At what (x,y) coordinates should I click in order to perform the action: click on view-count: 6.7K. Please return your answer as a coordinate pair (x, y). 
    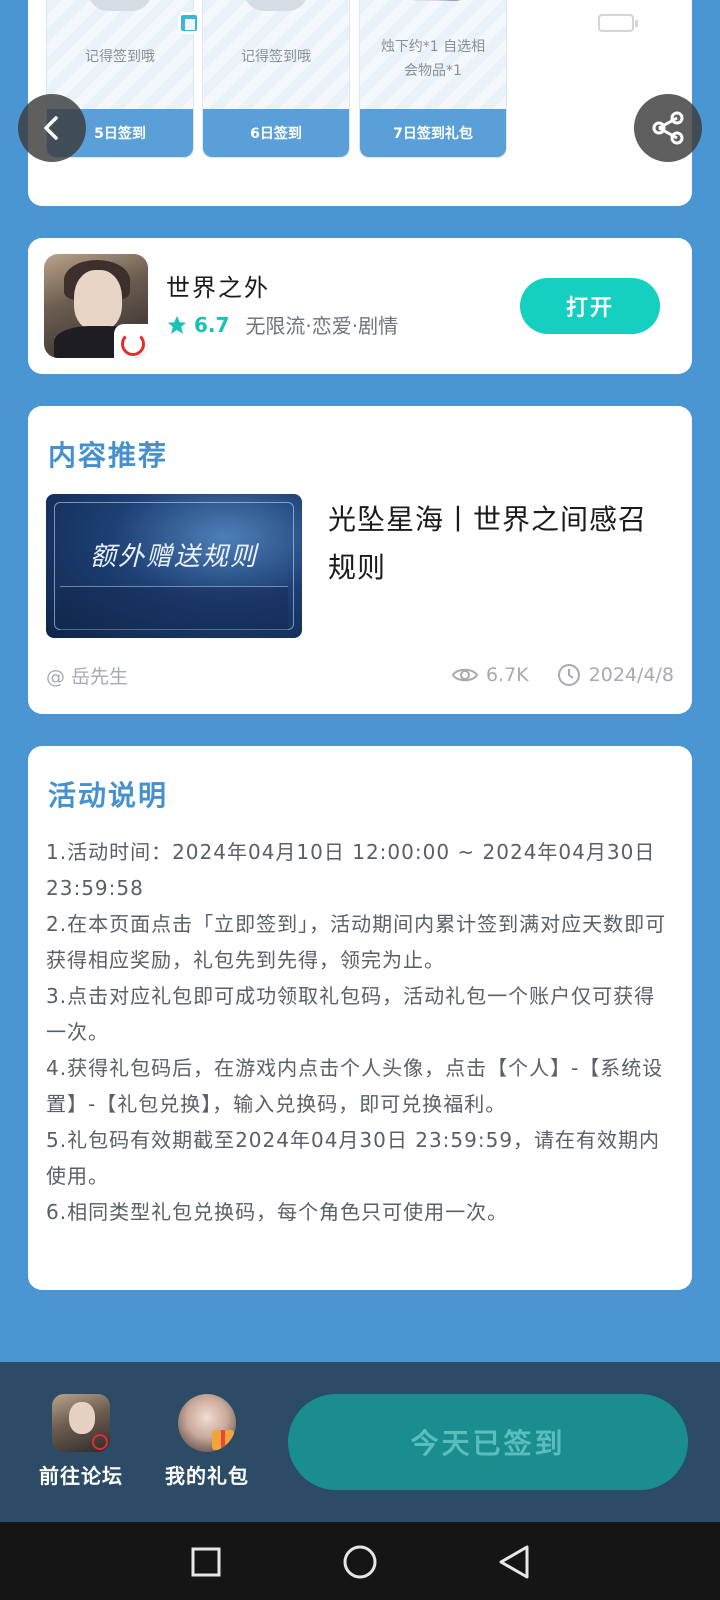
    Looking at the image, I should click on (490, 675).